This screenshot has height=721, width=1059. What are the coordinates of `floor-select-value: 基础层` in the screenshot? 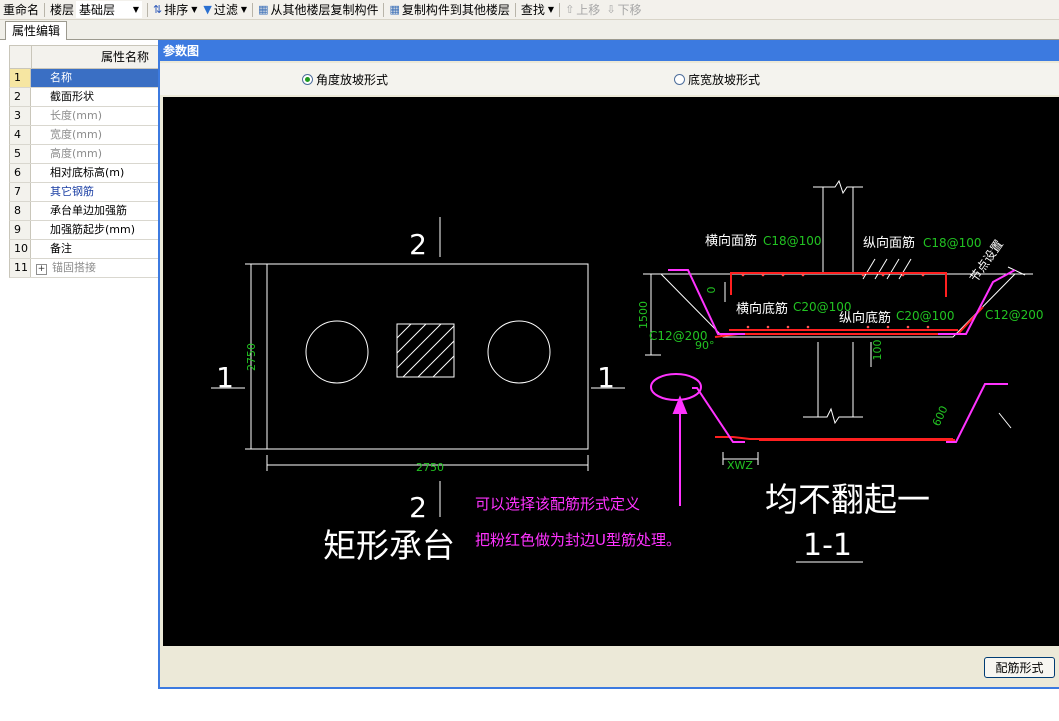 It's located at (97, 10).